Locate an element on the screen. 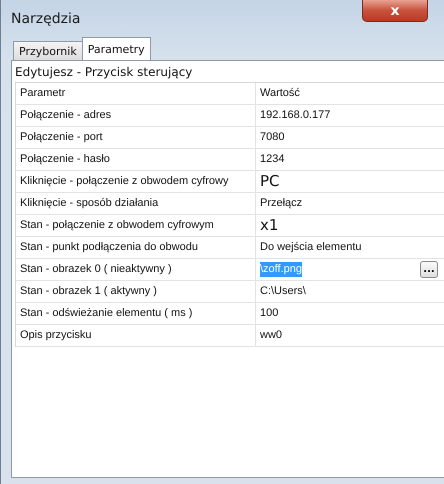 This screenshot has height=484, width=444. property-name: Połączenie - port is located at coordinates (136, 137).